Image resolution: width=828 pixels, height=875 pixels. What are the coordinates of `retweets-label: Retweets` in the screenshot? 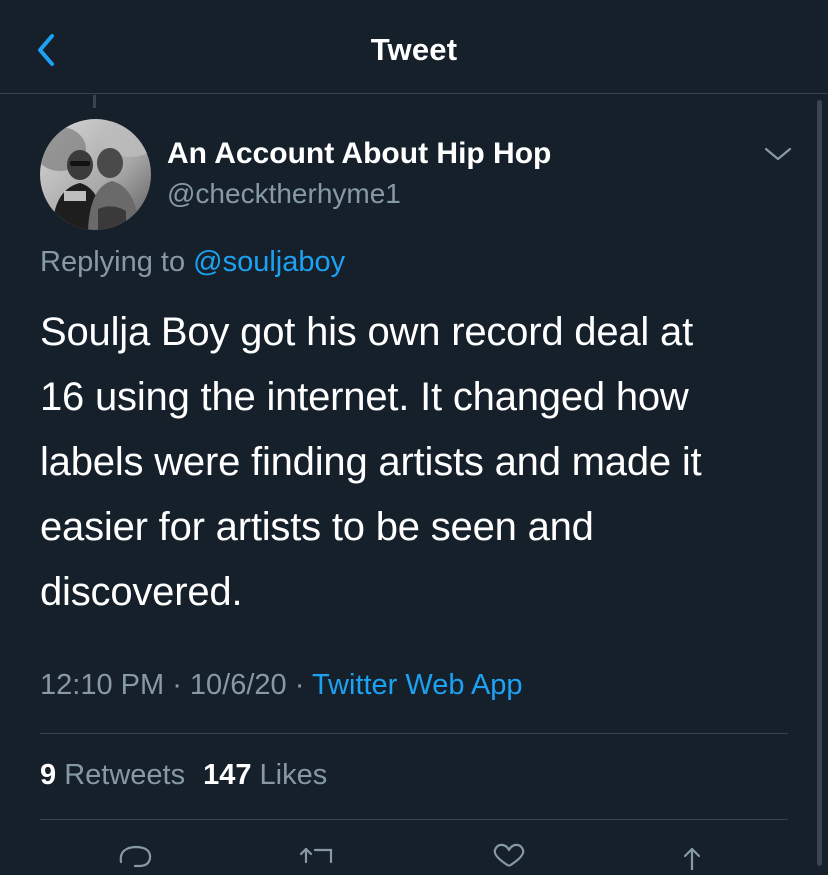 It's located at (121, 775).